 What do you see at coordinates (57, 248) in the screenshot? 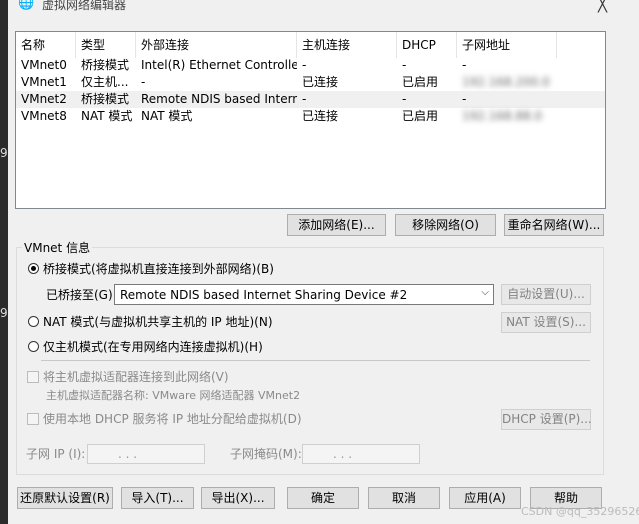
I see `vmnet-info-label: VMnet 信息` at bounding box center [57, 248].